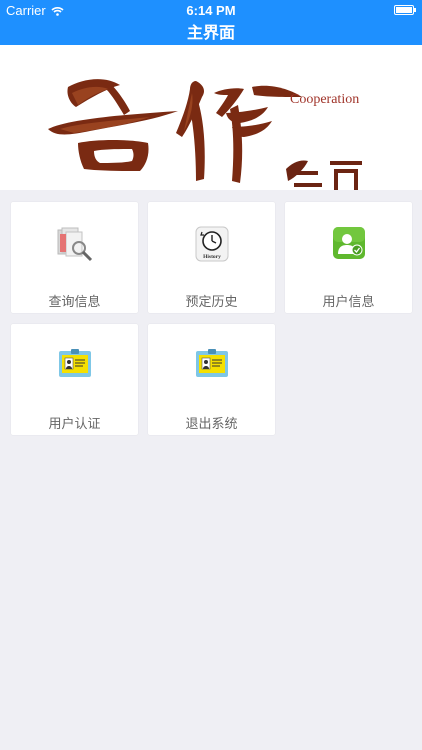 The image size is (422, 750). I want to click on search-documents-icon, so click(74, 244).